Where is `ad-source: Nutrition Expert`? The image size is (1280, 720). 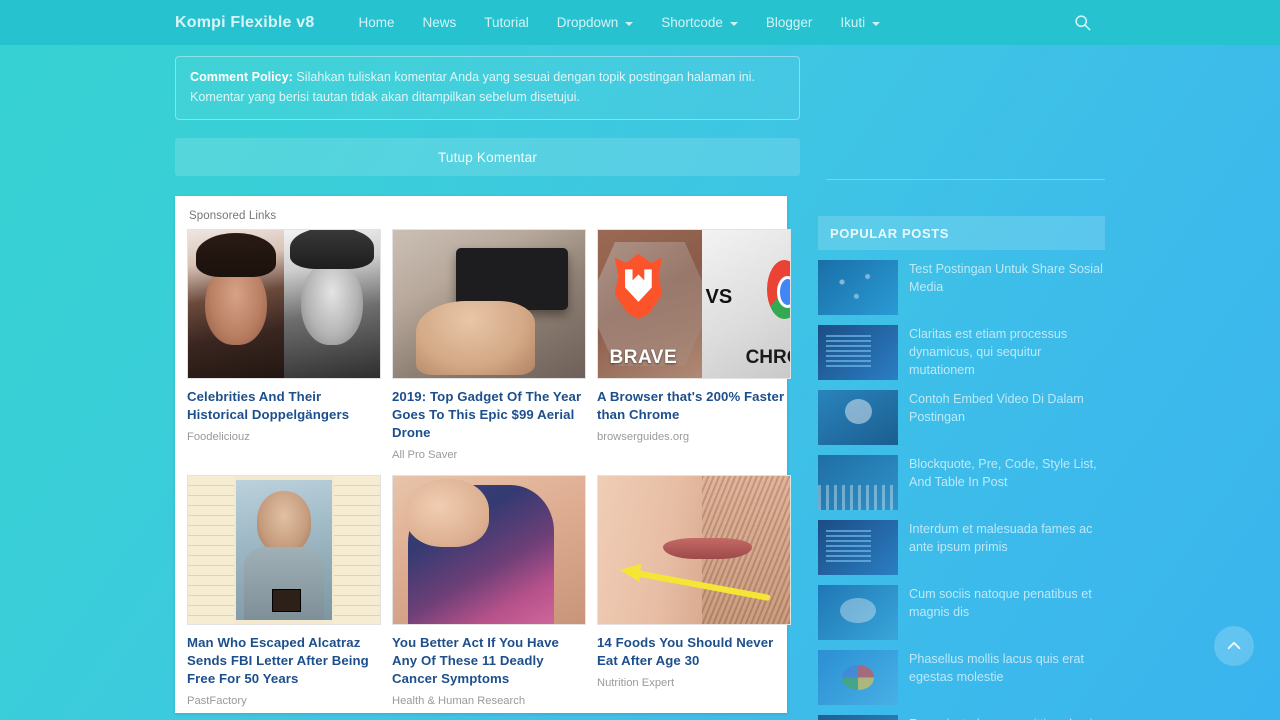
ad-source: Nutrition Expert is located at coordinates (636, 682).